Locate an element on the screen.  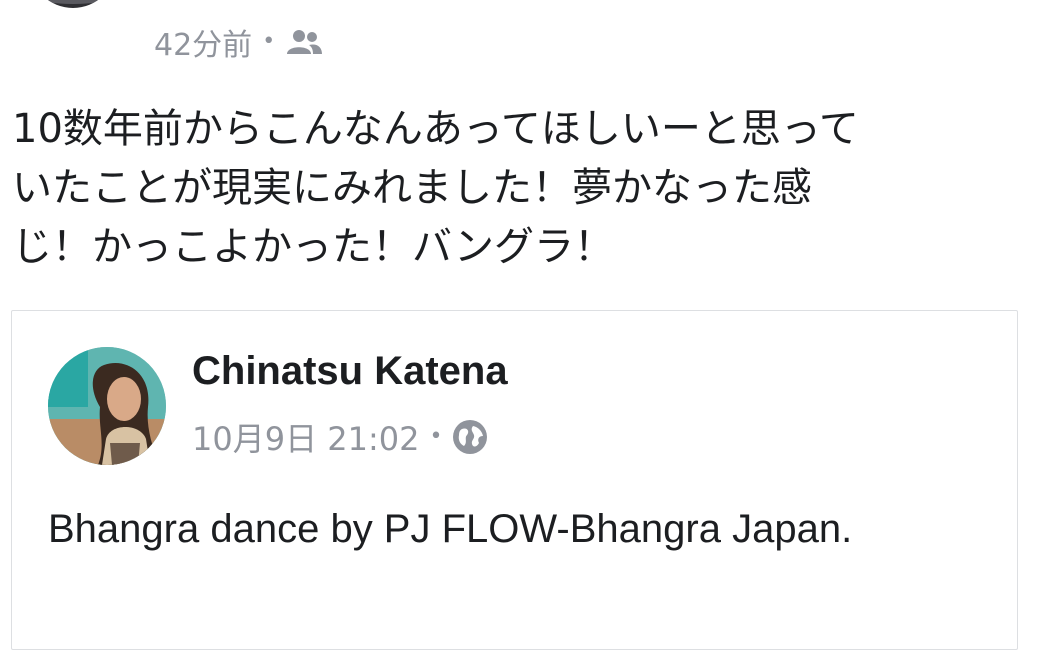
shared-post-meta: 10月9日 21:02 • is located at coordinates (340, 437).